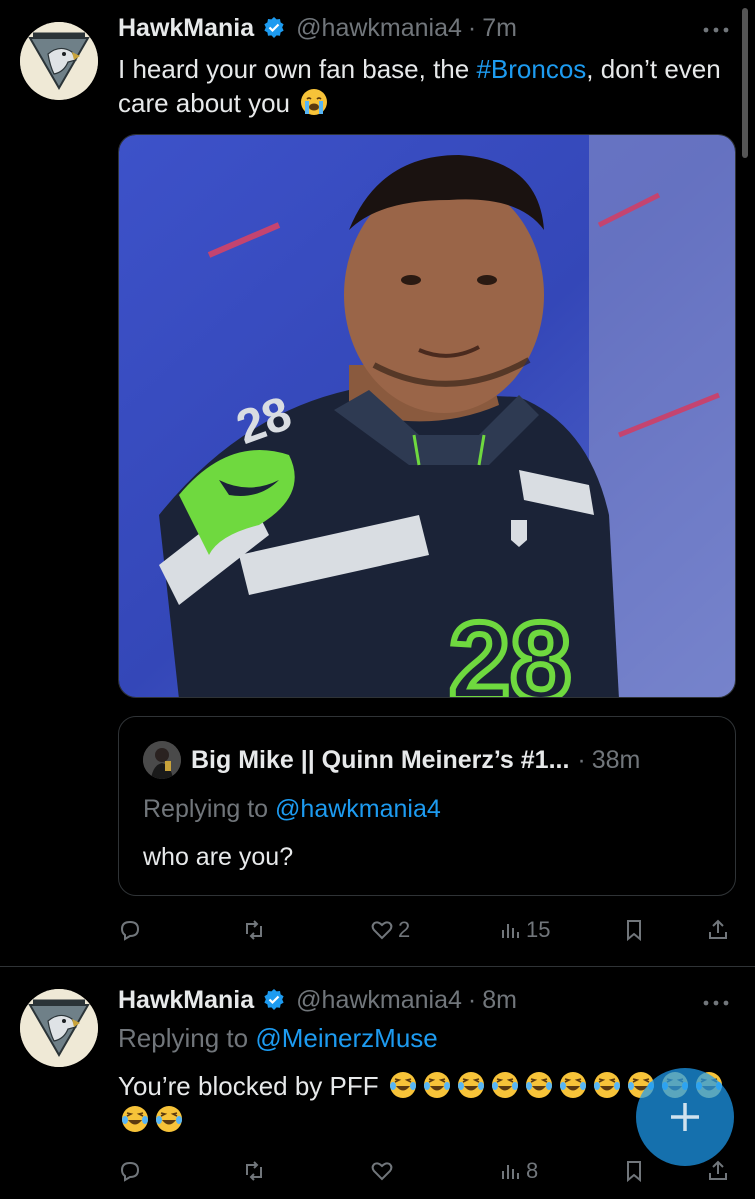  I want to click on like-count: 2, so click(404, 929).